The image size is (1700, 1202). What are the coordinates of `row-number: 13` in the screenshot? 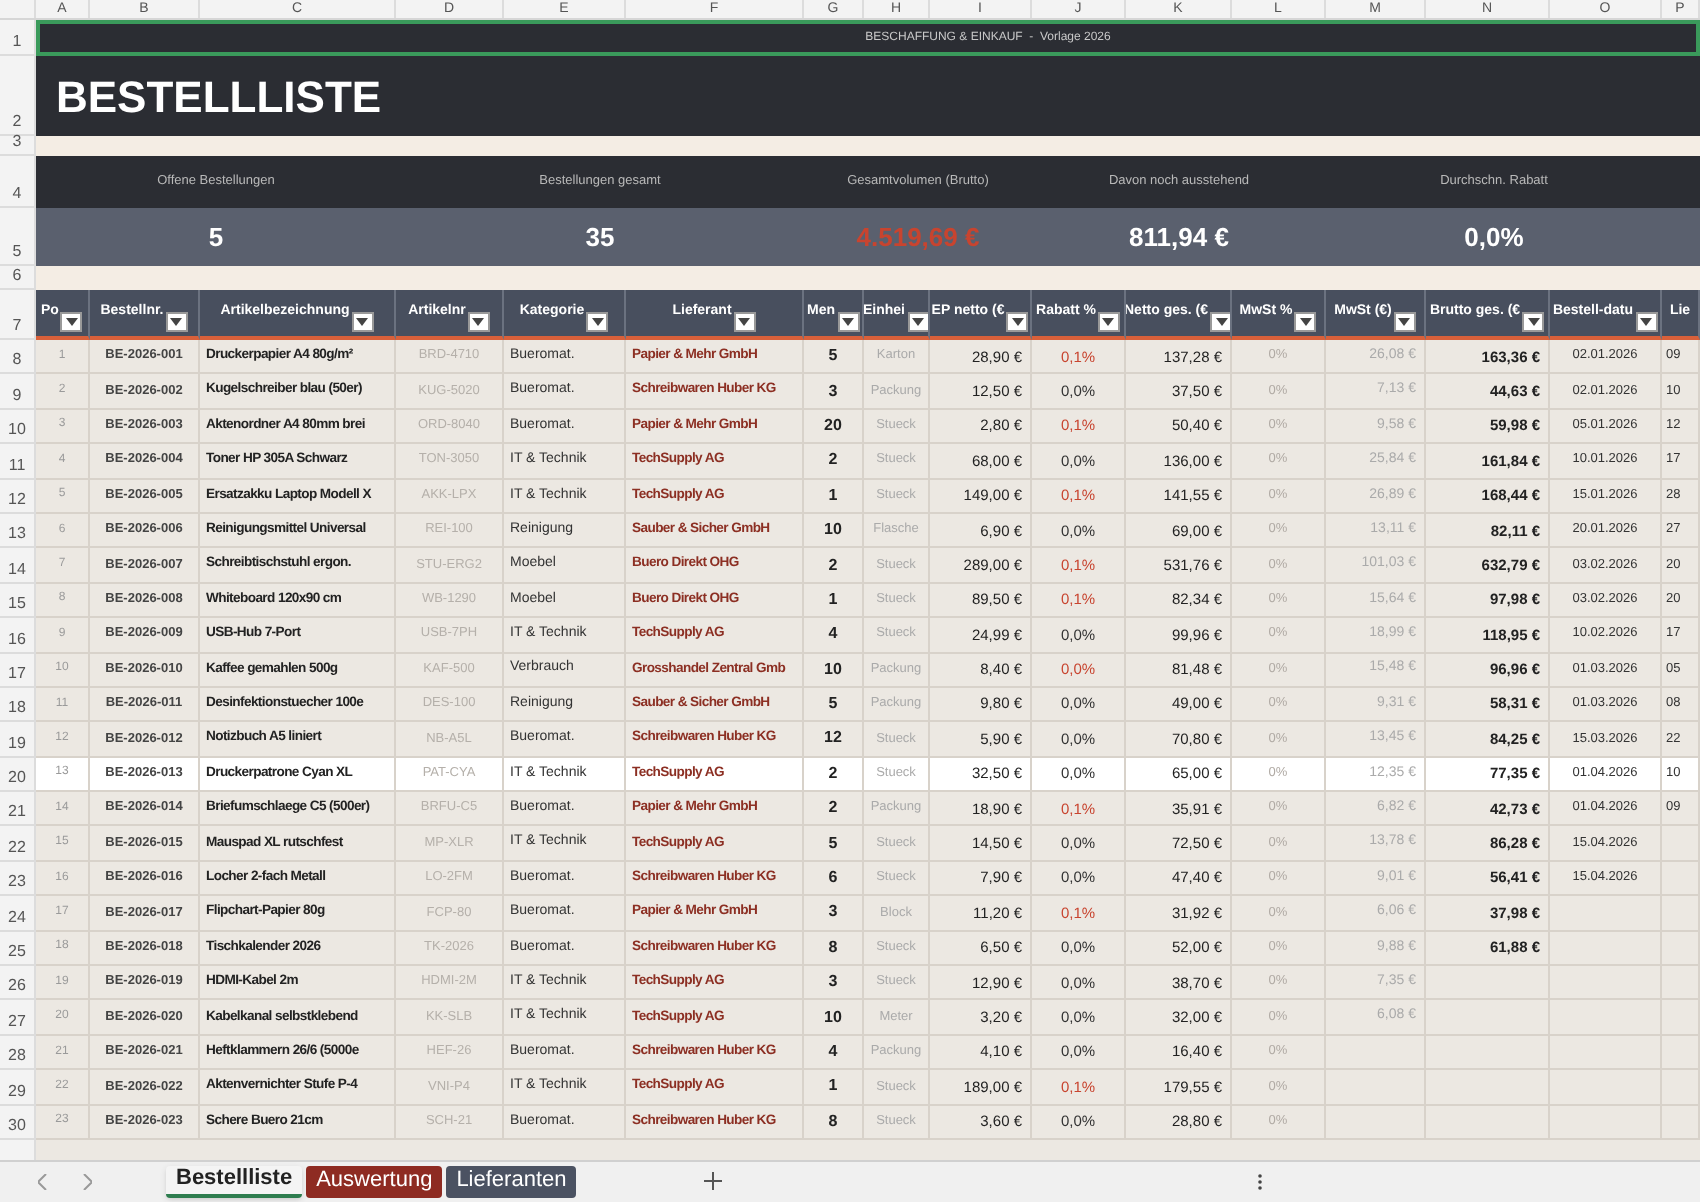 It's located at (18, 531).